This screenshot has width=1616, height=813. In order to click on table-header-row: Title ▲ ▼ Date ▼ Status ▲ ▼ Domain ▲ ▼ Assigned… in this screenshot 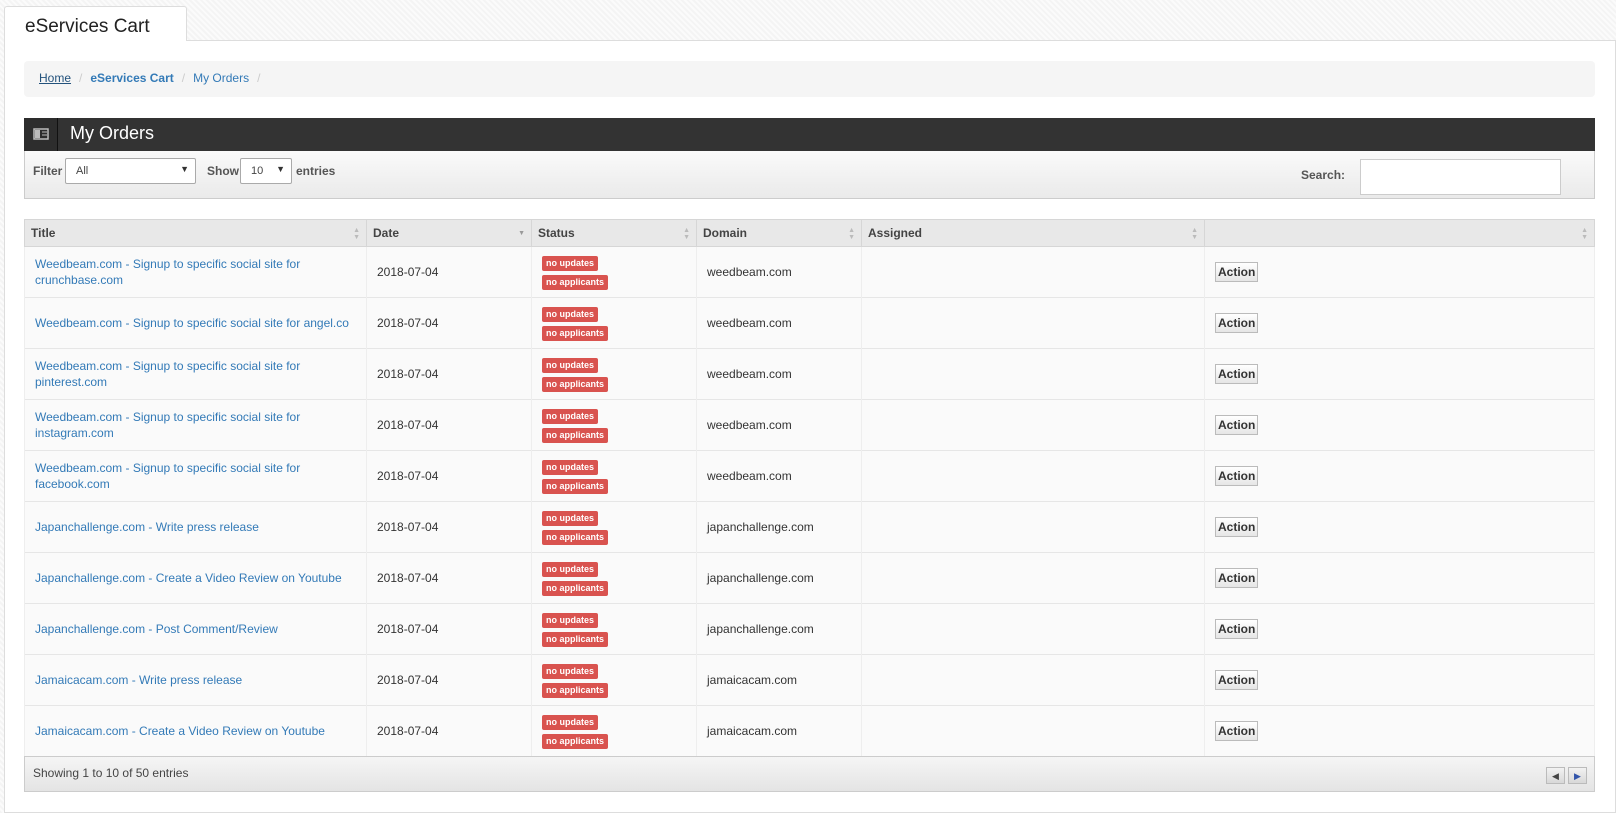, I will do `click(809, 233)`.